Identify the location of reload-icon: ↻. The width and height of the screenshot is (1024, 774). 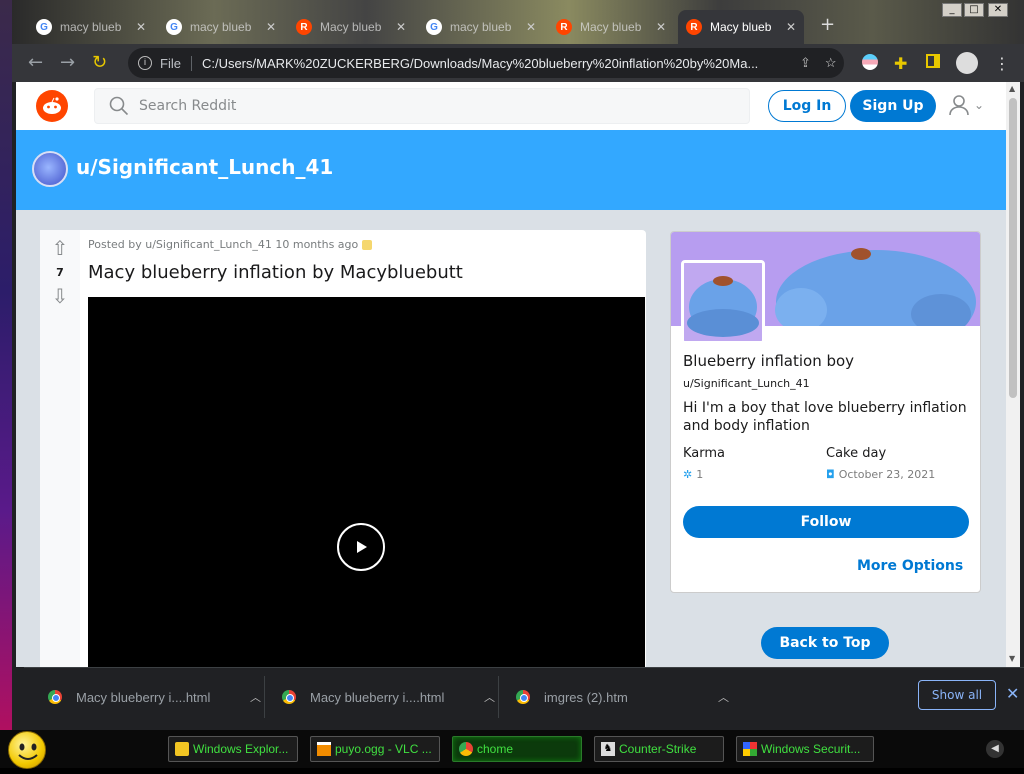
(99, 63).